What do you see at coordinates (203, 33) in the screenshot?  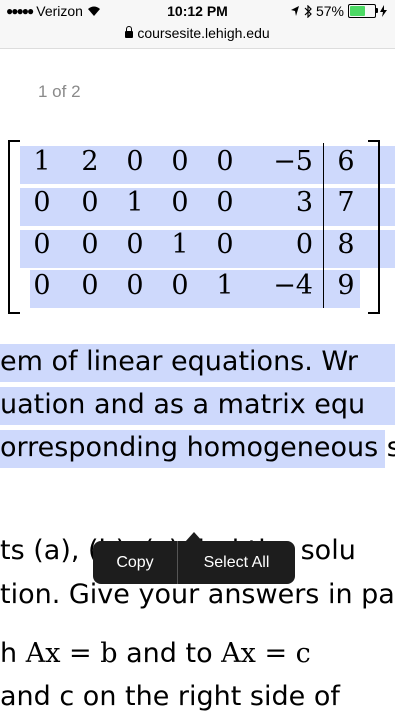 I see `url-domain: coursesite.lehigh.edu` at bounding box center [203, 33].